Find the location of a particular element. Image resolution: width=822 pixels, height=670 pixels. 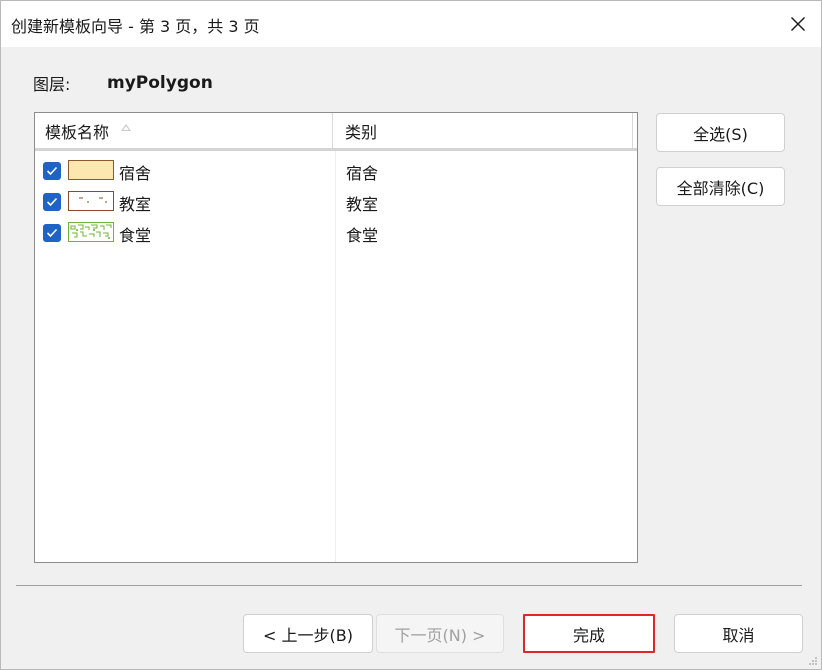

column-header-label: 模板名称 is located at coordinates (77, 132).